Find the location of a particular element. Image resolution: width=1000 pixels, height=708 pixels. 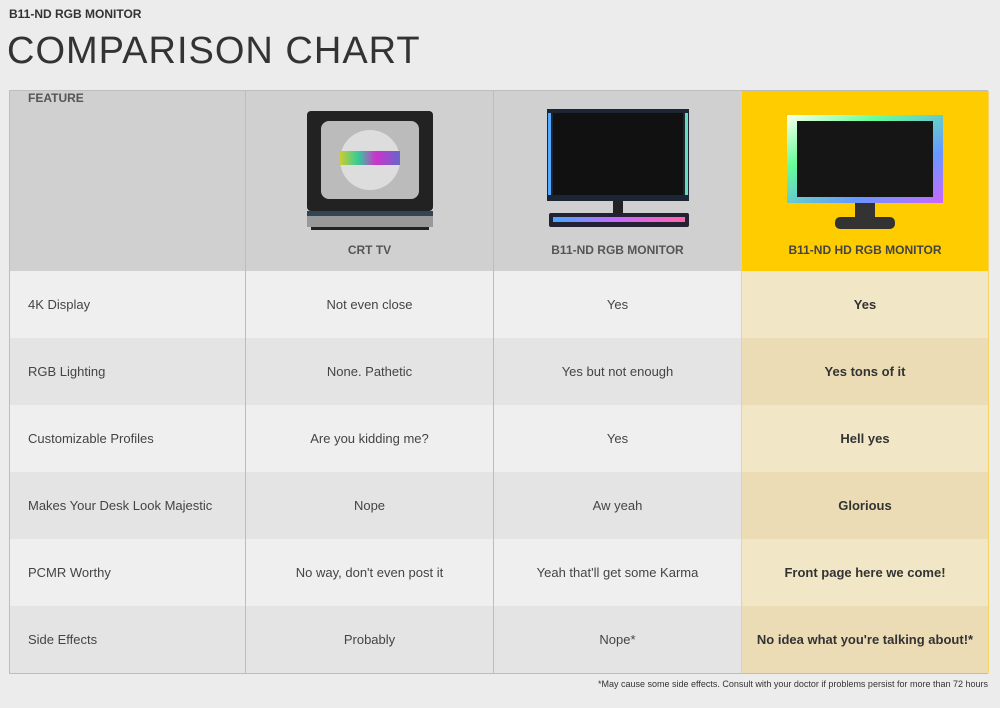

feature-label: RGB Lighting is located at coordinates (127, 371).